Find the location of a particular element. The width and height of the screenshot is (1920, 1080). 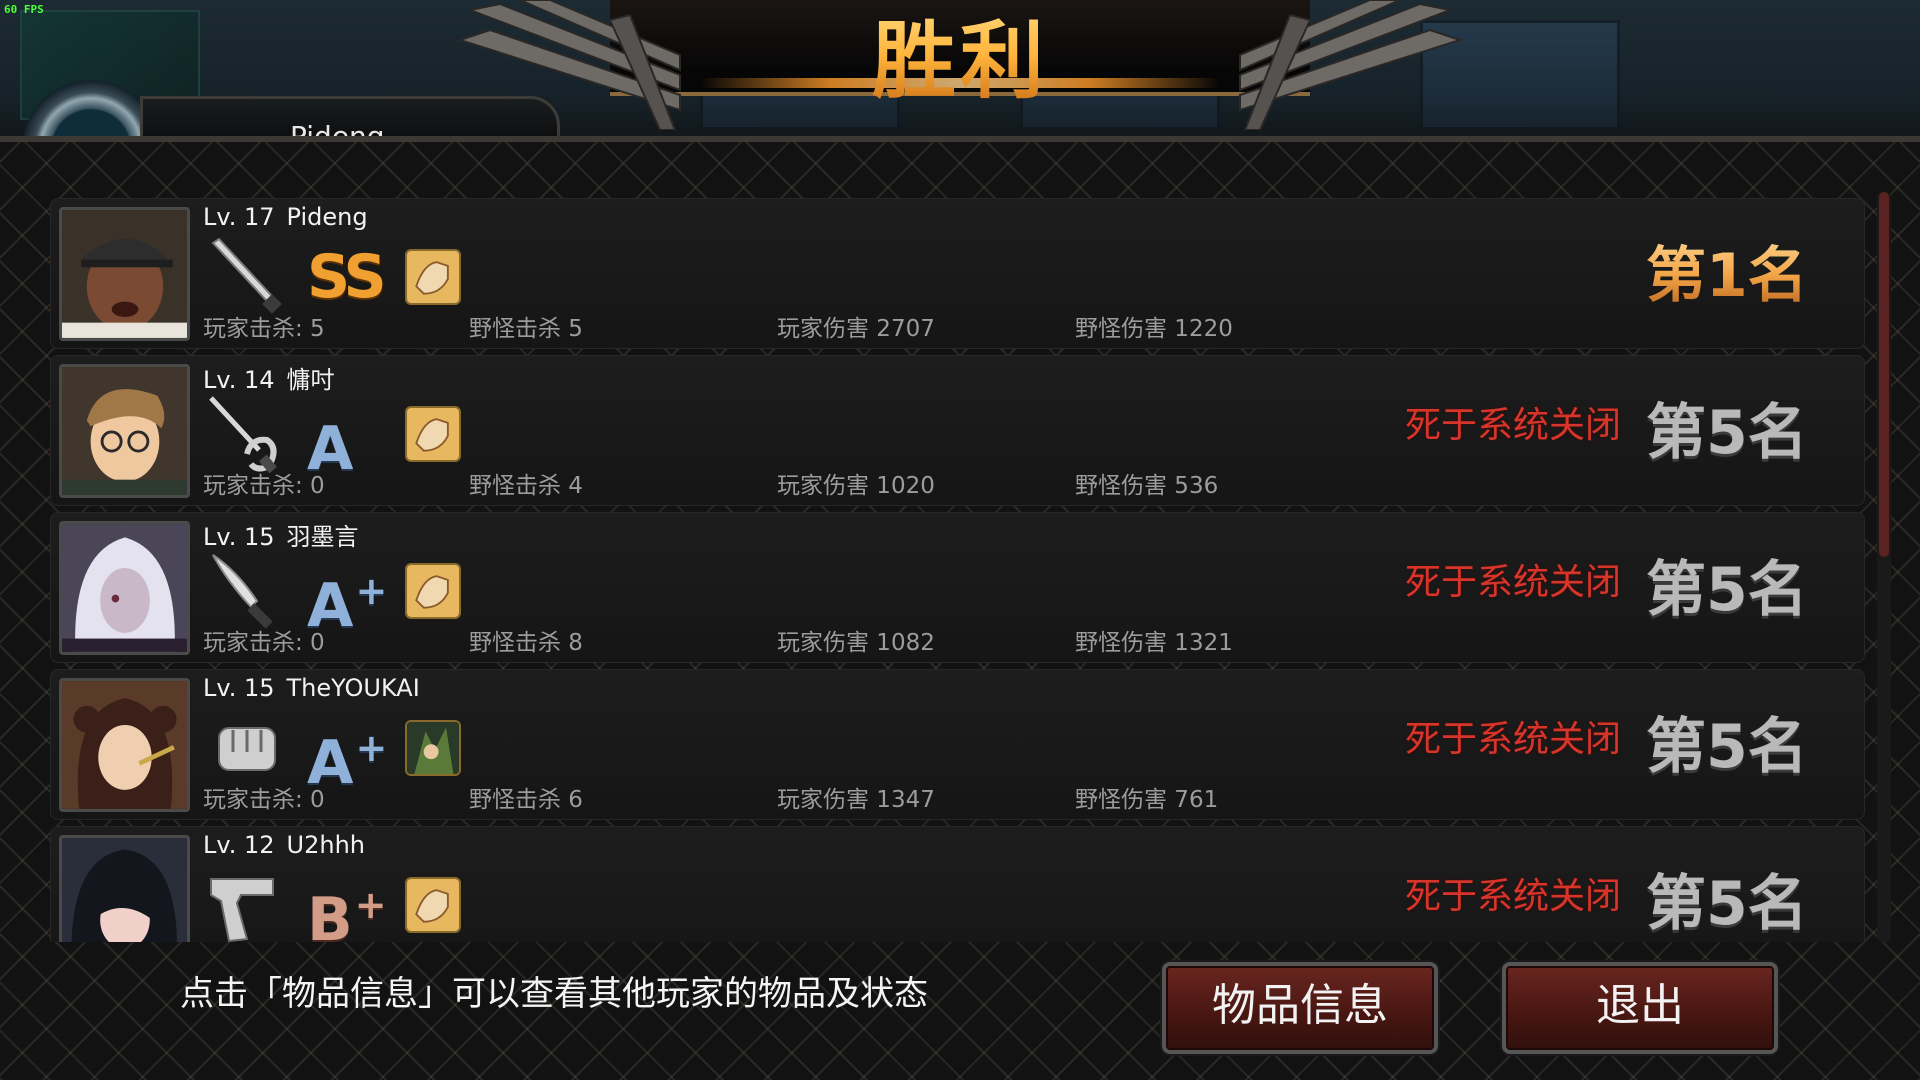

player-kills: 玩家击杀: 5 is located at coordinates (264, 329).